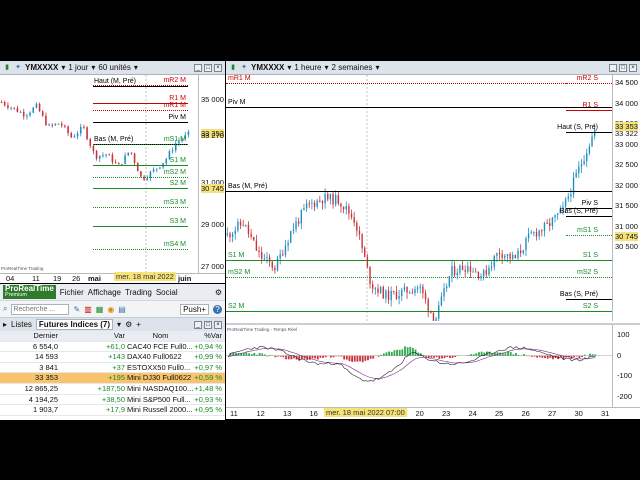  I want to click on cell-var: +143, so click(116, 357).